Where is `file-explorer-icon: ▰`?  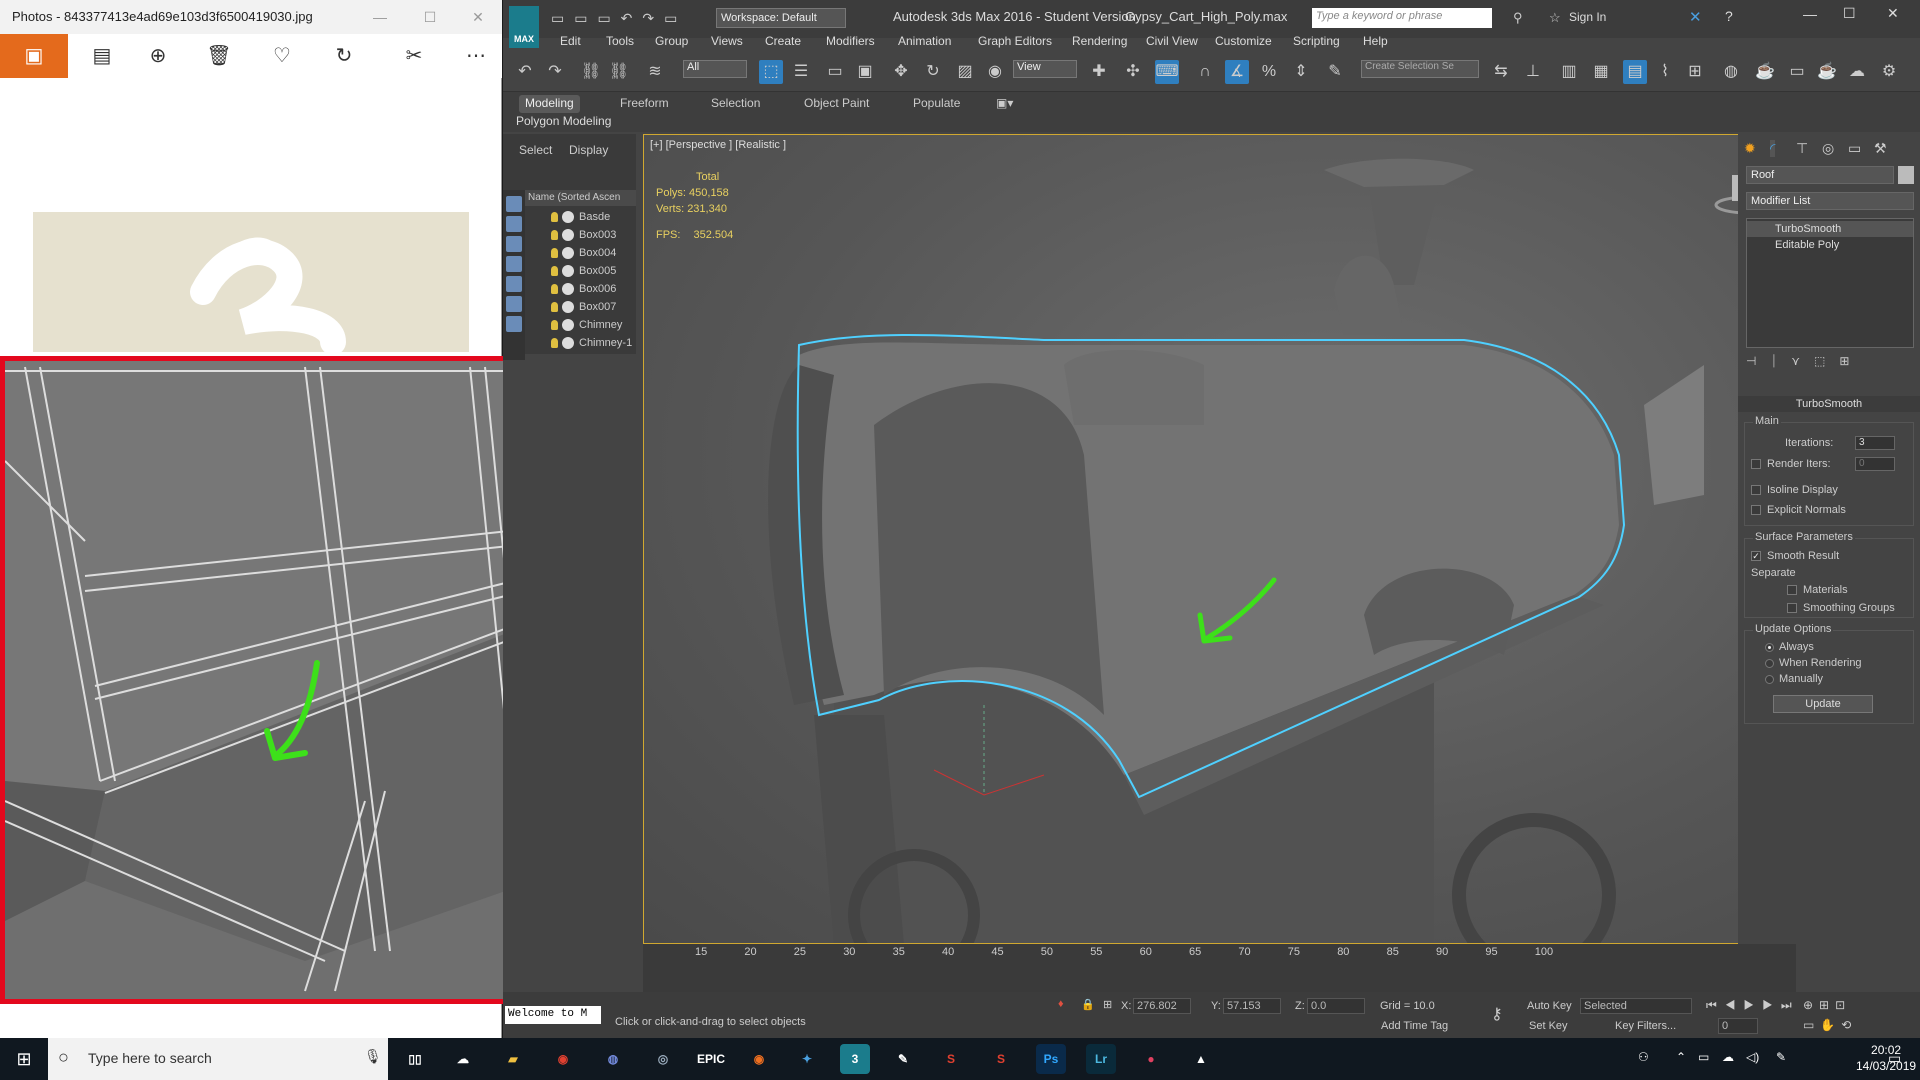 file-explorer-icon: ▰ is located at coordinates (513, 1059).